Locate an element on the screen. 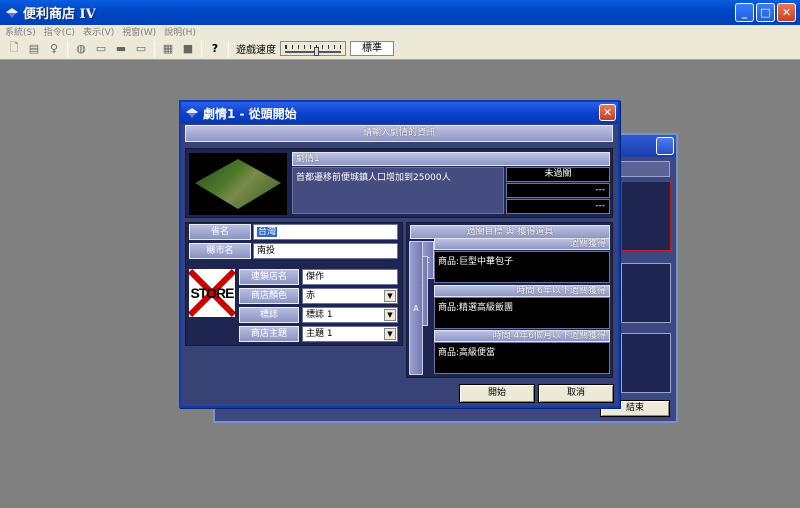  goal-tab-a: A is located at coordinates (416, 308).